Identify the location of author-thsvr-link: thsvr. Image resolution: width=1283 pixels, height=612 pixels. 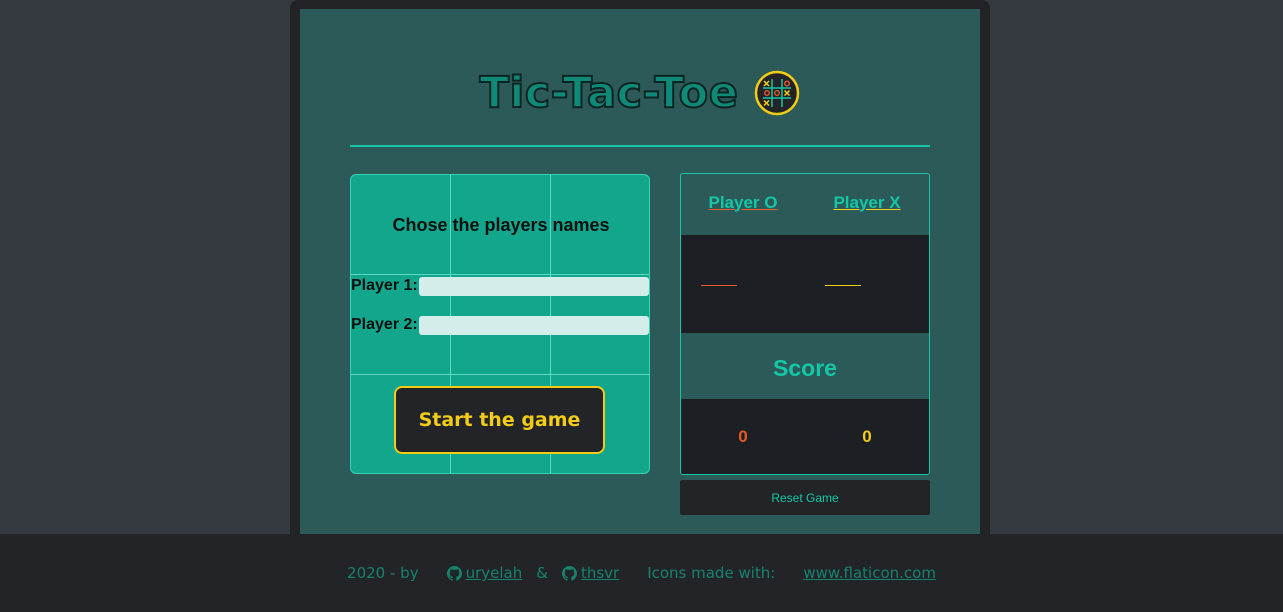
(590, 573).